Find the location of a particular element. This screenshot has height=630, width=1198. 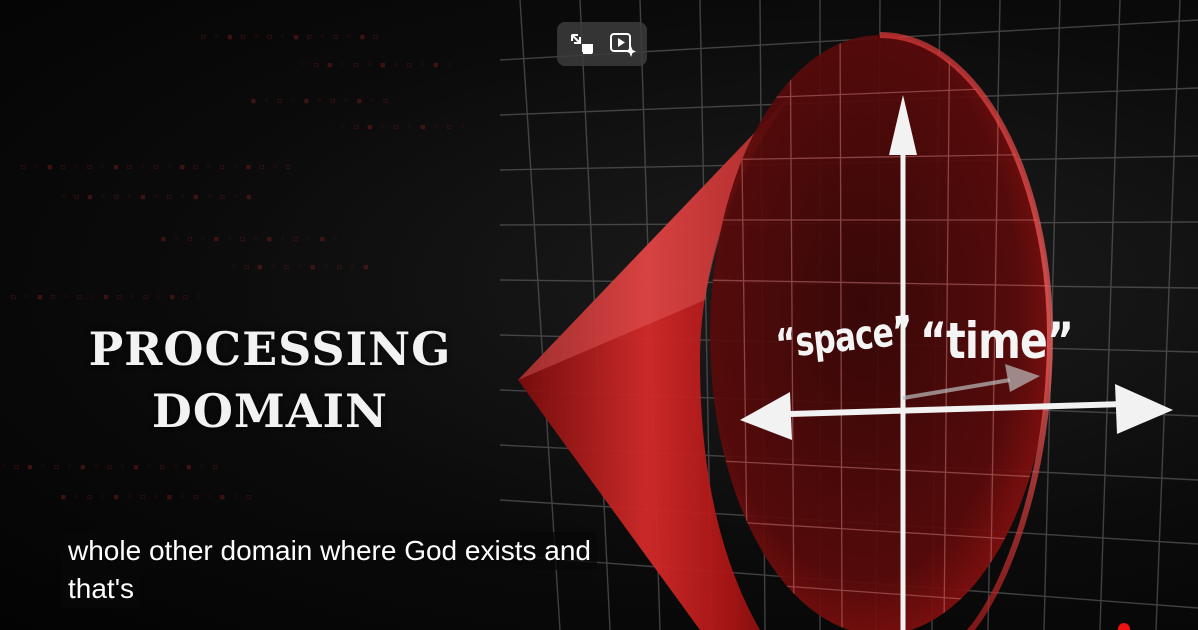

svg-text:◦ ▫ ▪ ◦ ▫ ◦ ▪ ◦ ▫ ◦ ▪ ◦ ▫ ◦ ▪: ◦ ▫ ▪ ◦ ▫ ◦ ▪ ◦ ▫ ◦ ▪ ◦ ▫ ◦ ▪ ◦ ▫ is located at coordinates (109, 466).